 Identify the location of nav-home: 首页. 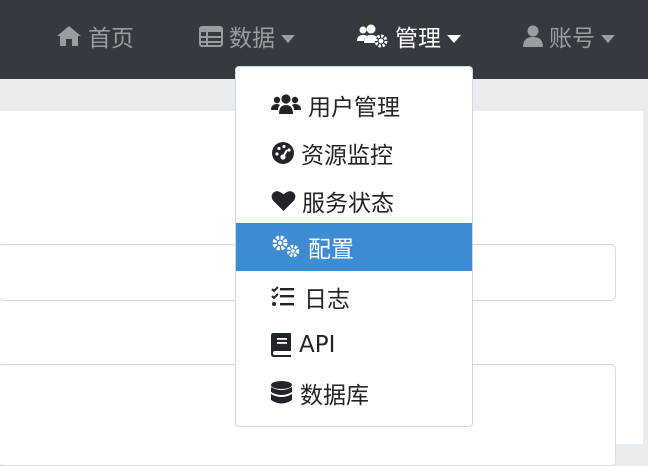
(95, 36).